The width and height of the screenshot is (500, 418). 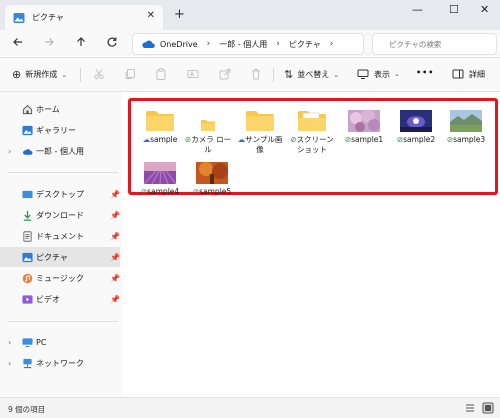 What do you see at coordinates (225, 74) in the screenshot?
I see `share-button` at bounding box center [225, 74].